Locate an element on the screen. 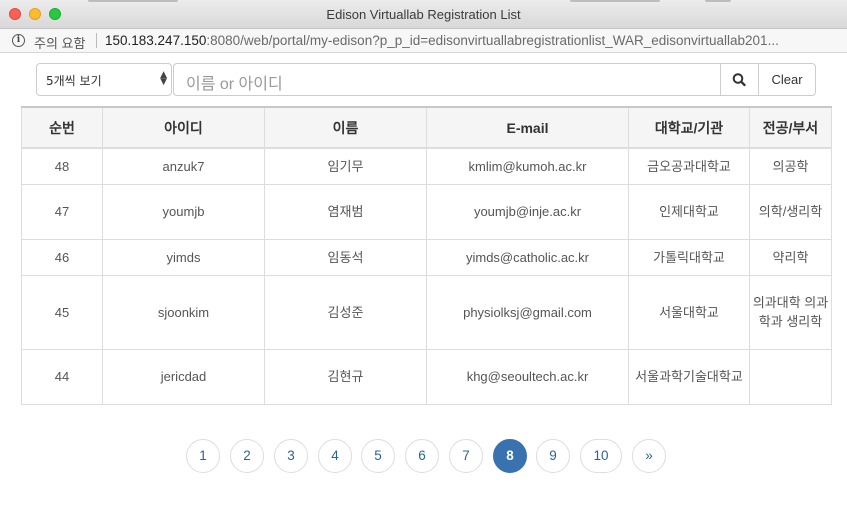  window-titlebar: Edison Virtuallab Registration List is located at coordinates (423, 14).